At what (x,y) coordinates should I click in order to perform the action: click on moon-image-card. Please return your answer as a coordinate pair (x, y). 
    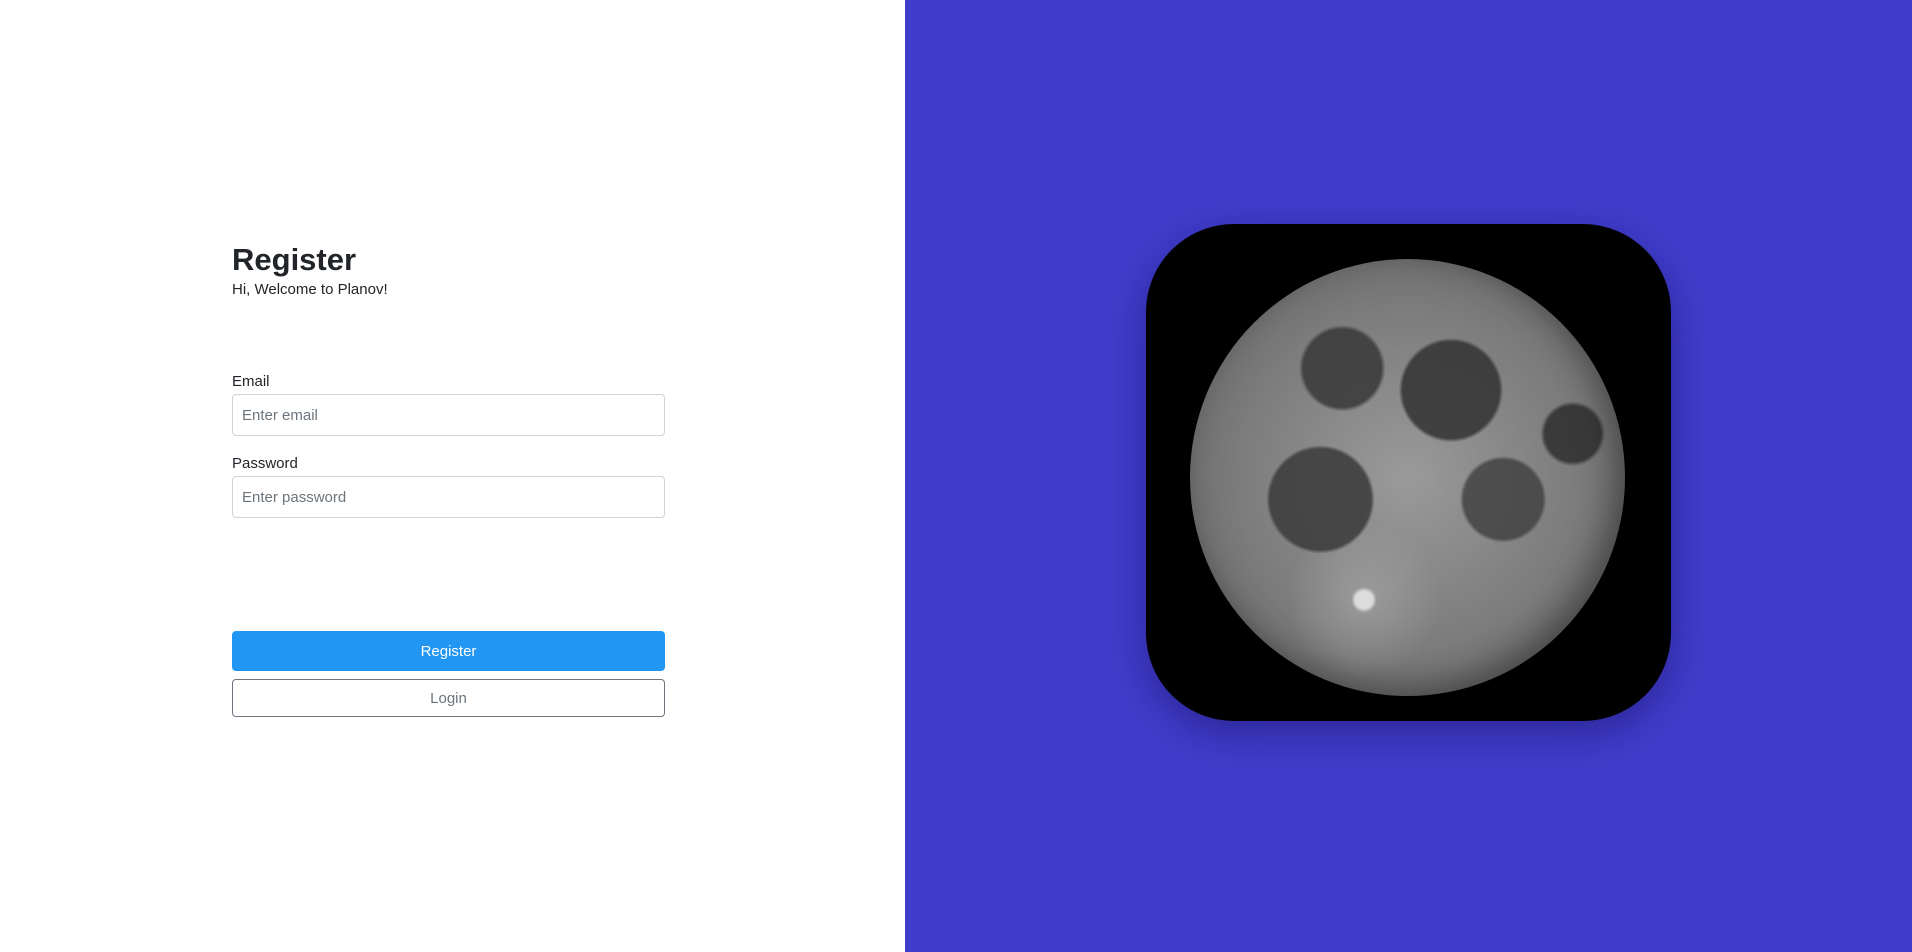
    Looking at the image, I should click on (1408, 472).